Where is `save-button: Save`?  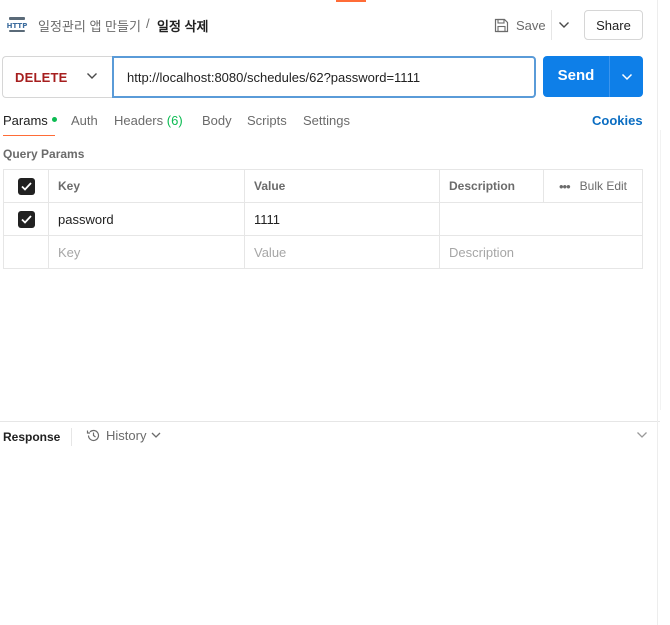 save-button: Save is located at coordinates (520, 25).